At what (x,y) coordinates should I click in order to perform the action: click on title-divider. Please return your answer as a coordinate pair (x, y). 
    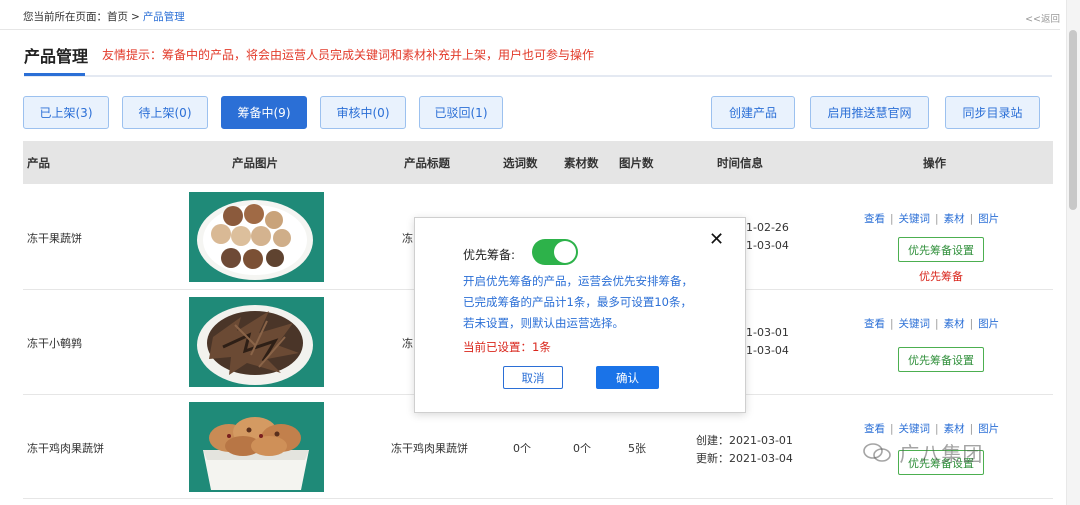
    Looking at the image, I should click on (538, 76).